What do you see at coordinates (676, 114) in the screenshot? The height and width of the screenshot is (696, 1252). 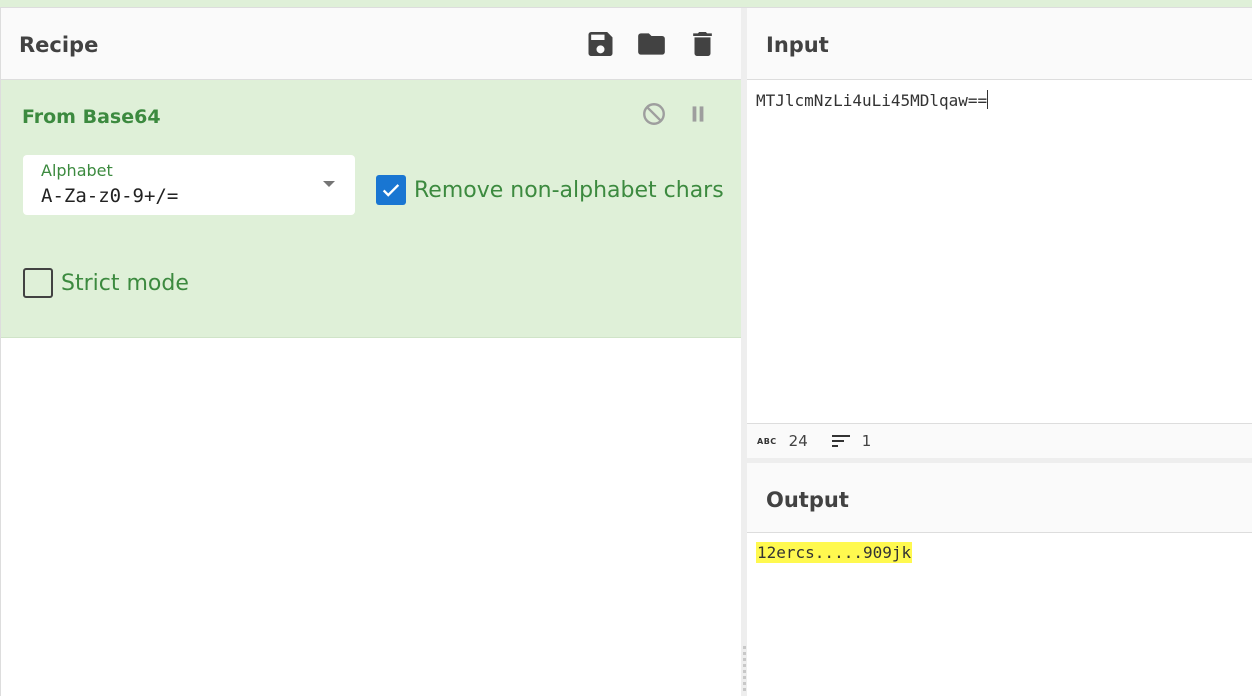 I see `operation-controls` at bounding box center [676, 114].